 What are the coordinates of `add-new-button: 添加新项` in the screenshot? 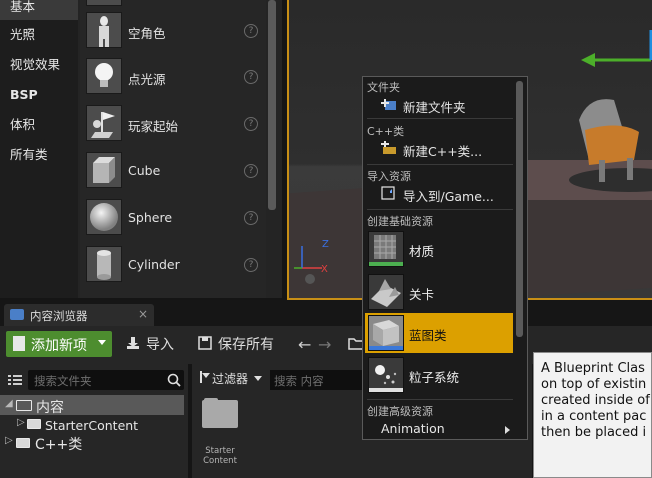 It's located at (59, 344).